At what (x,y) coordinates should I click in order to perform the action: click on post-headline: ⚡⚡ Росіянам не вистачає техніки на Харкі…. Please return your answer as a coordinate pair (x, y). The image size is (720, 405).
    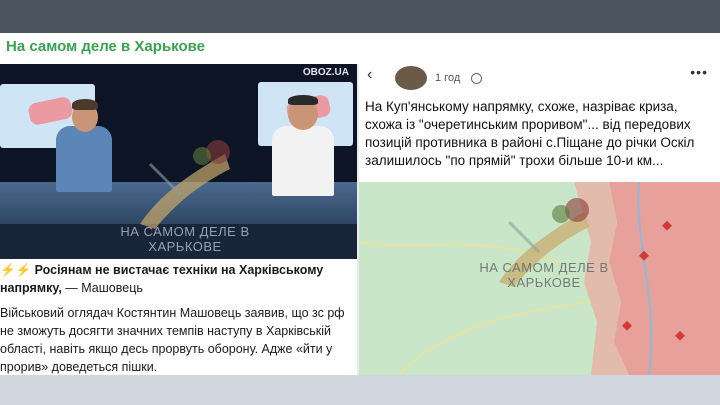
    Looking at the image, I should click on (162, 279).